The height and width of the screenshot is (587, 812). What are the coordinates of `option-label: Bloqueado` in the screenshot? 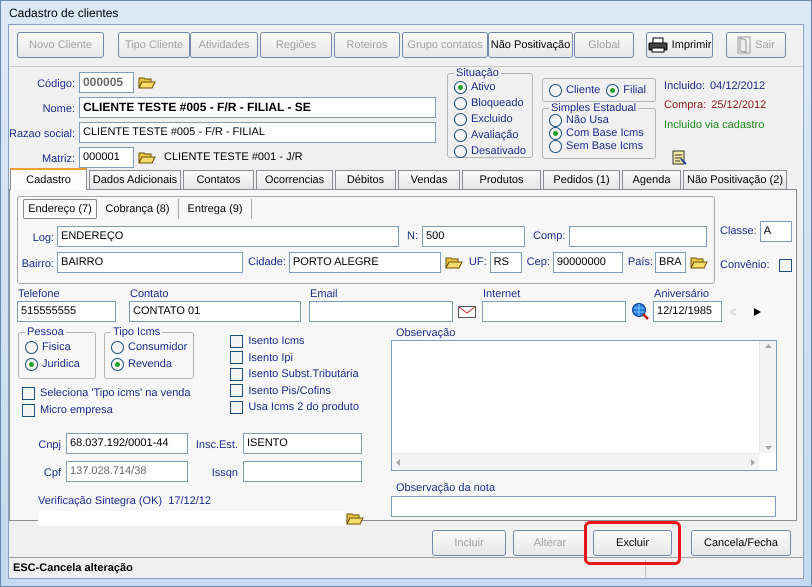 It's located at (497, 103).